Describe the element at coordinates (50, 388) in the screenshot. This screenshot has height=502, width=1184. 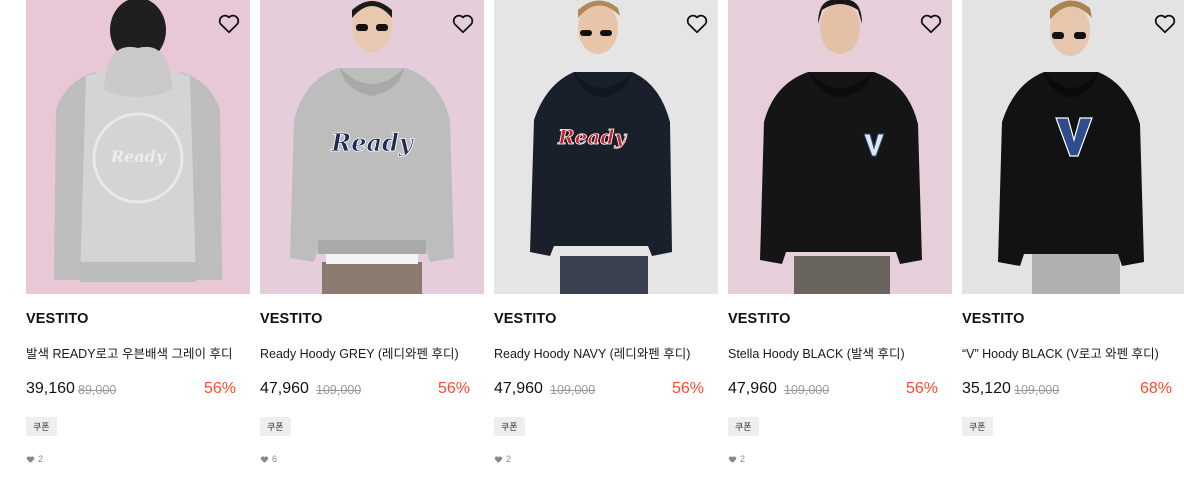
I see `sale-price: 39,160` at that location.